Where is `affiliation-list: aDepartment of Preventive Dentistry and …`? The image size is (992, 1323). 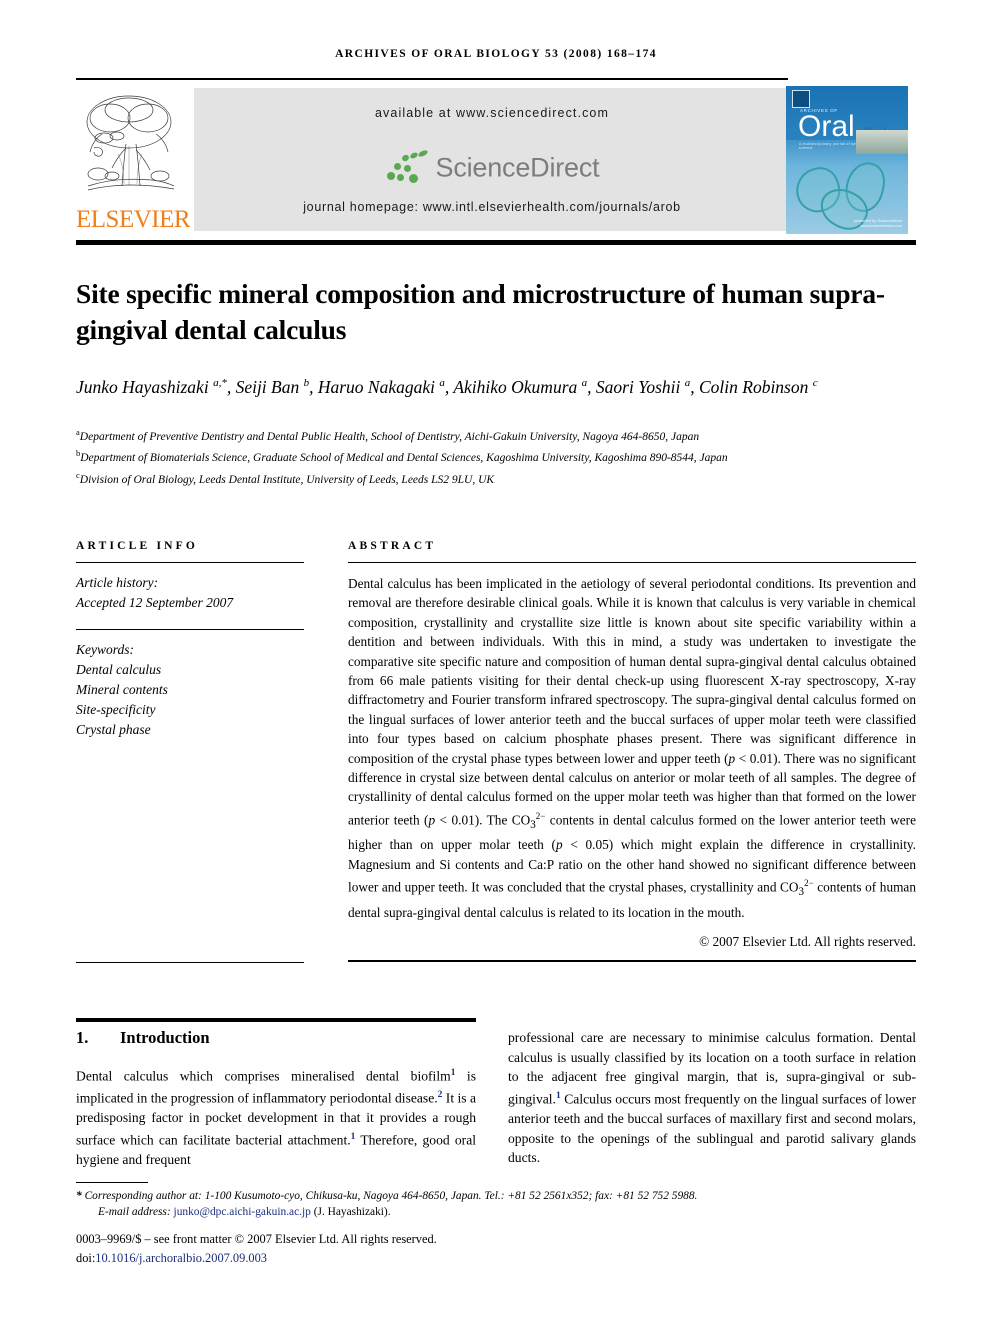
affiliation-list: aDepartment of Preventive Dentistry and … is located at coordinates (496, 456).